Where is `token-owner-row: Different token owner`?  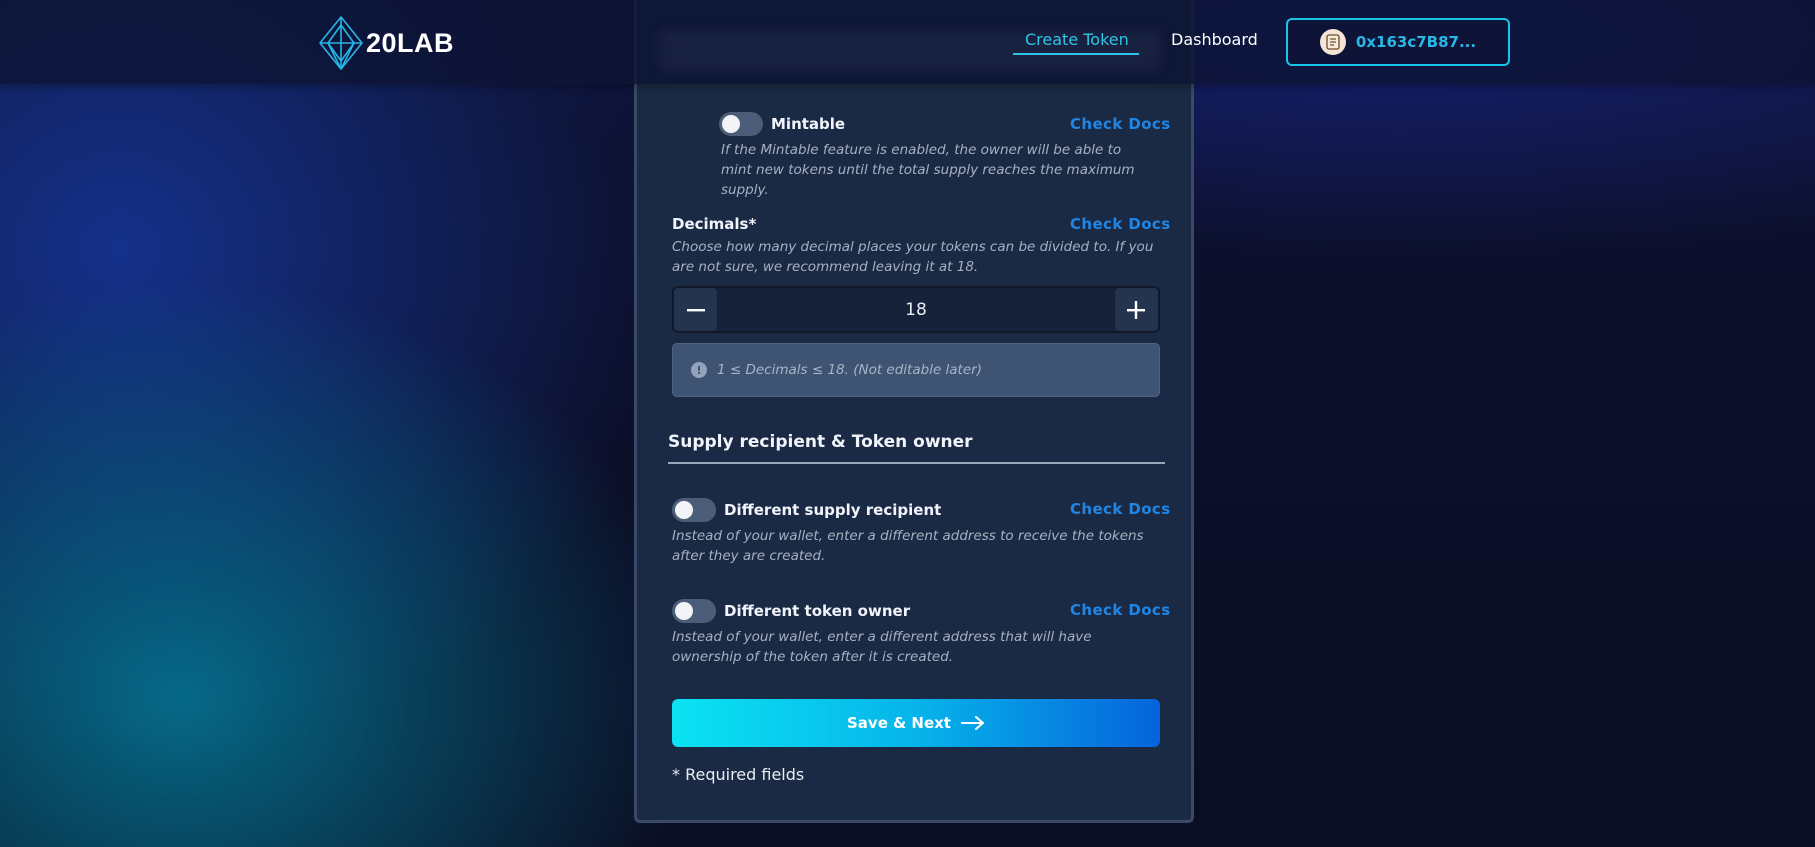
token-owner-row: Different token owner is located at coordinates (791, 611).